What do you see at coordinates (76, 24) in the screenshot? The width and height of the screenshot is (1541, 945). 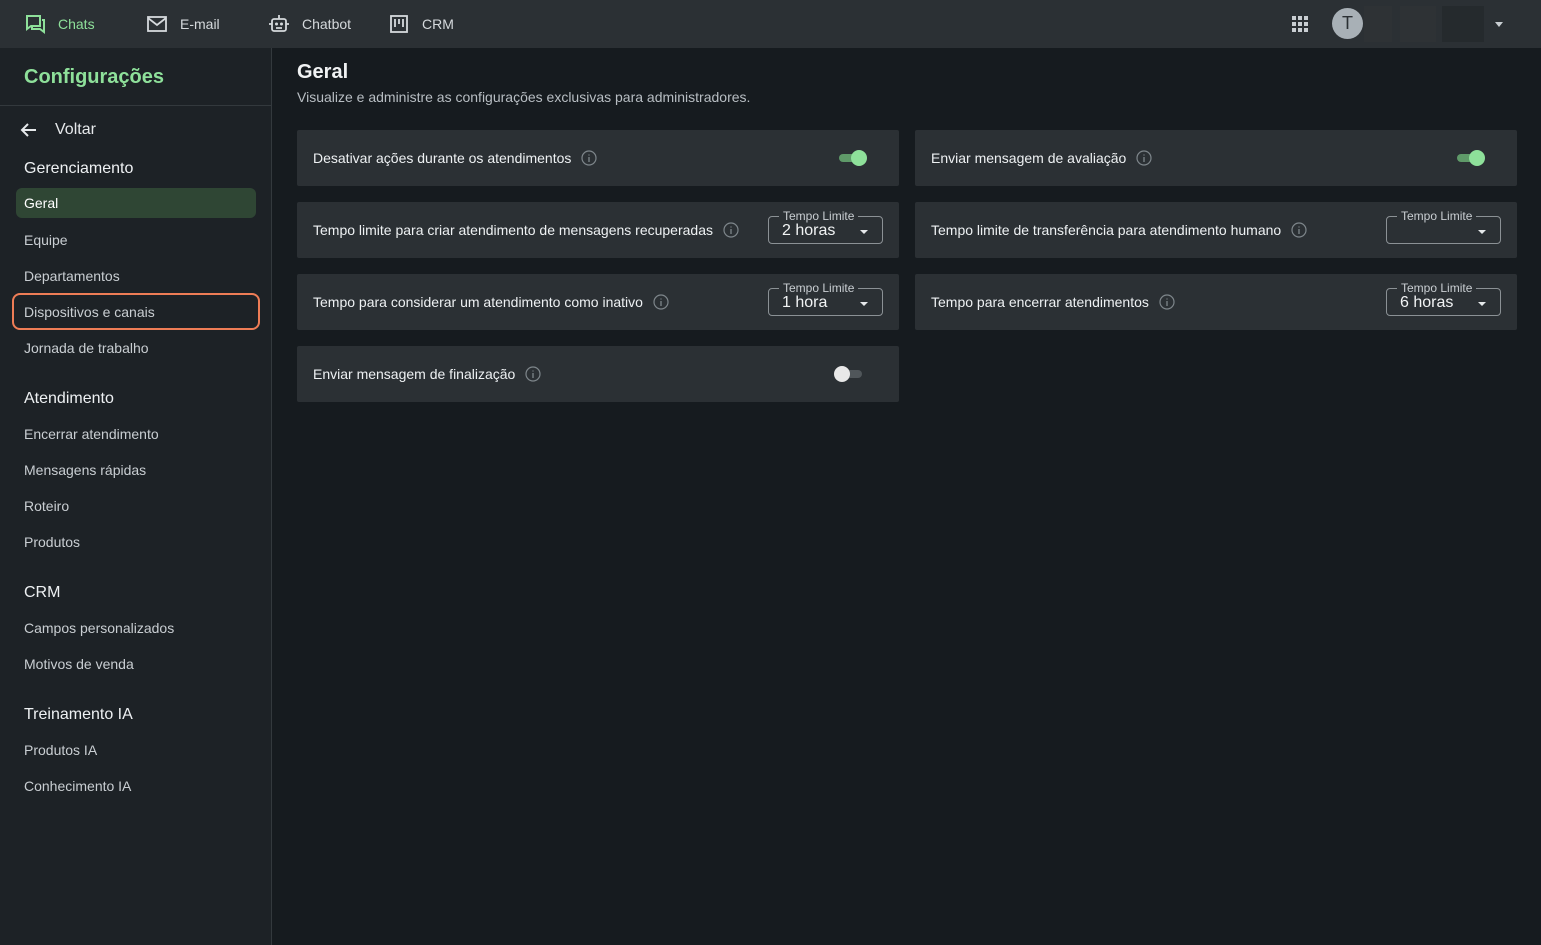 I see `nav-chats-label: Chats` at bounding box center [76, 24].